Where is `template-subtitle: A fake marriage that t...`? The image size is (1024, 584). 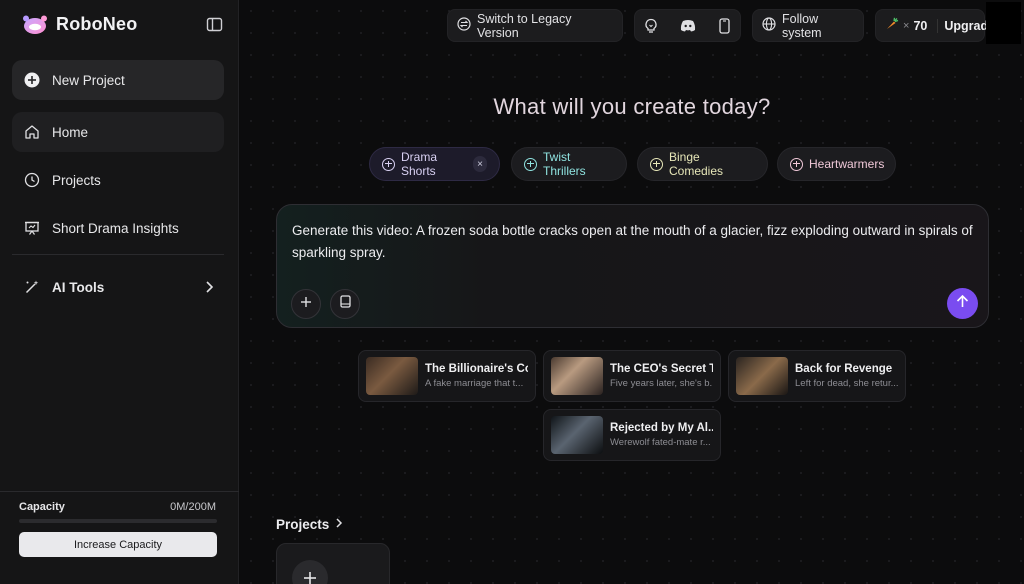 template-subtitle: A fake marriage that t... is located at coordinates (474, 383).